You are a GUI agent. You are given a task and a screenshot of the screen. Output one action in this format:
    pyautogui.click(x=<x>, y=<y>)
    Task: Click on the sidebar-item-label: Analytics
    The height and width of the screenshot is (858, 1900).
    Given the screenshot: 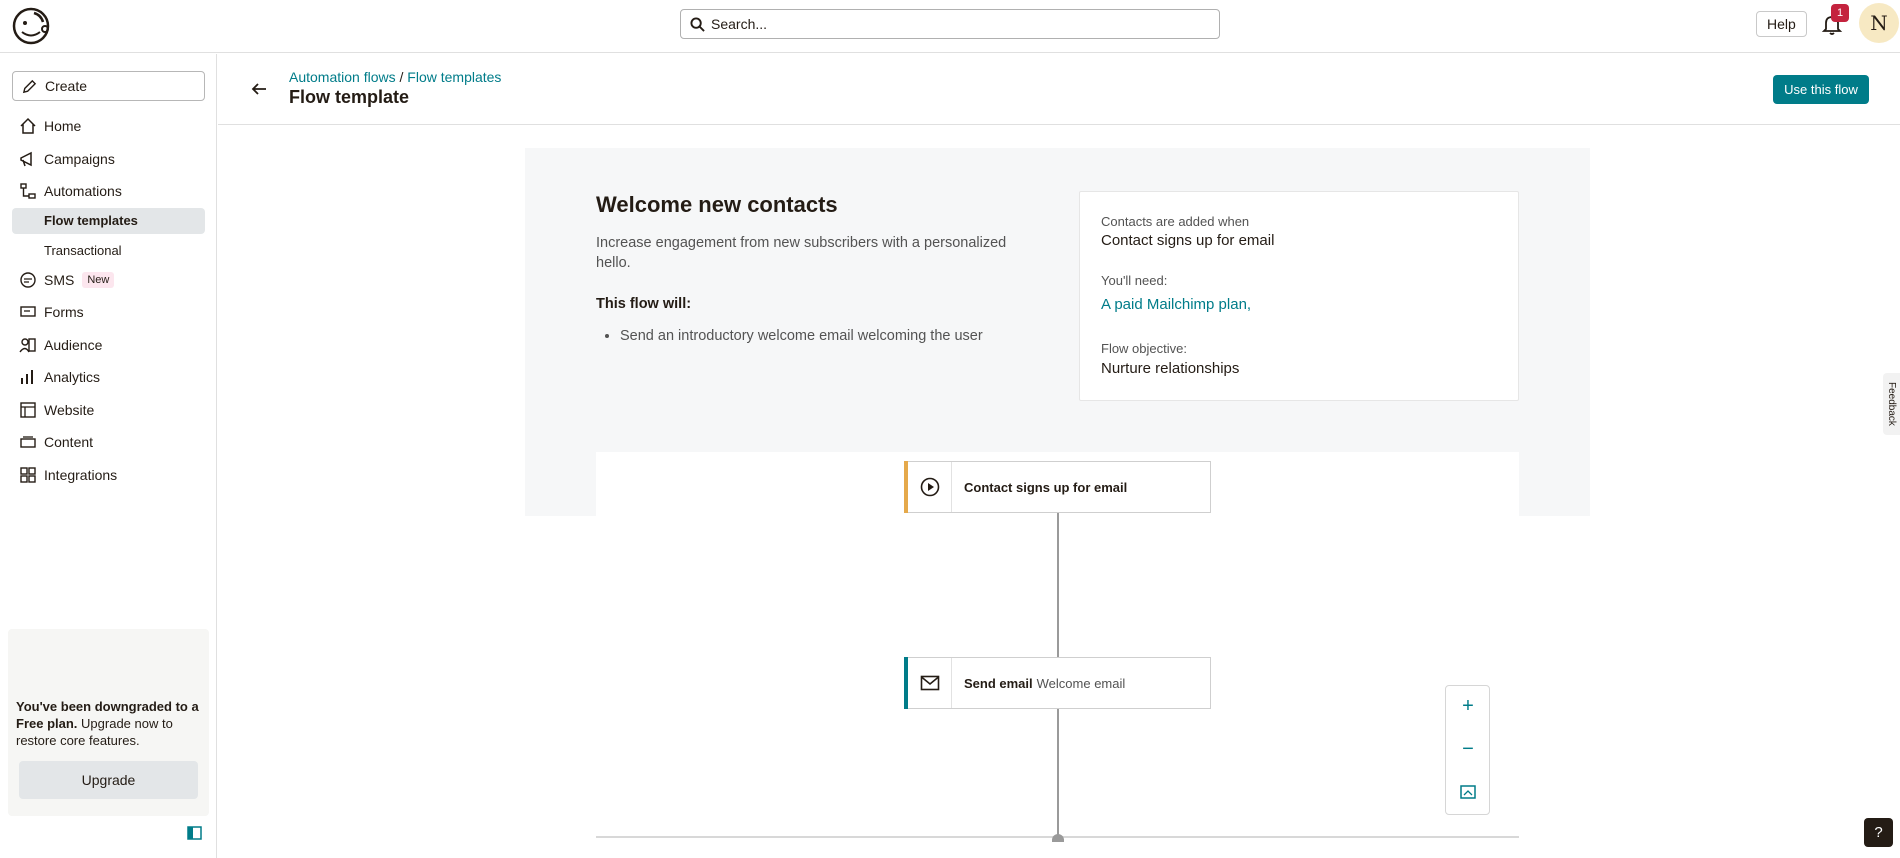 What is the action you would take?
    pyautogui.click(x=72, y=377)
    